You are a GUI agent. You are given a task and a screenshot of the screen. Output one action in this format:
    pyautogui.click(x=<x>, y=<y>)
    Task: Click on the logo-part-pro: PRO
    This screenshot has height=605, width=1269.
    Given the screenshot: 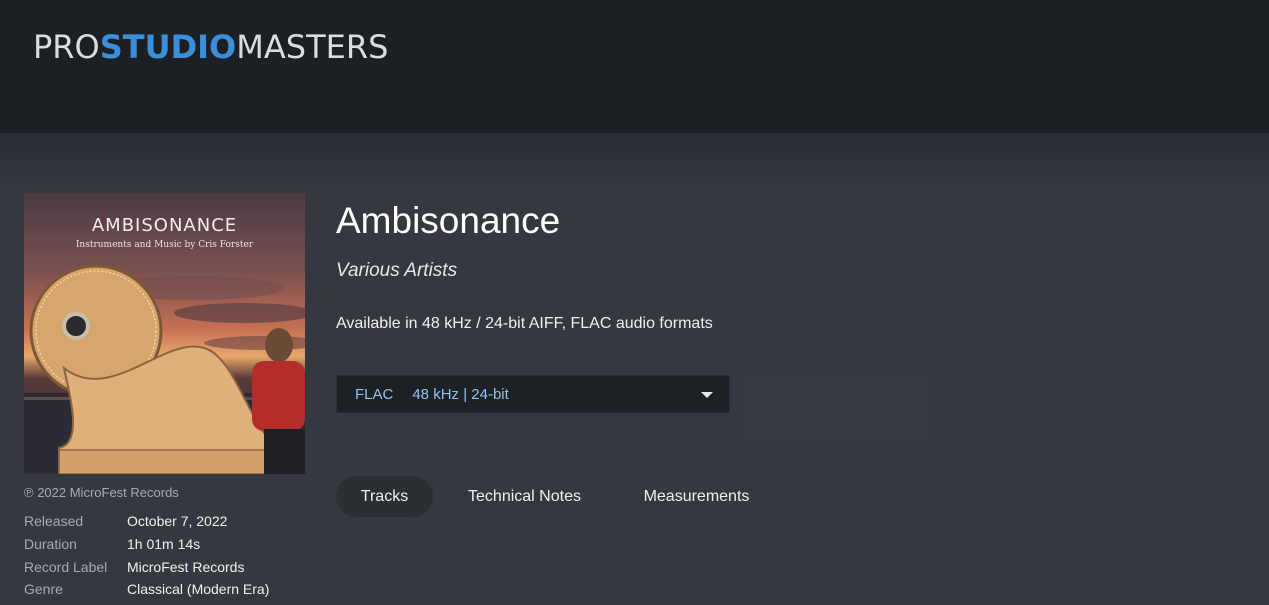 What is the action you would take?
    pyautogui.click(x=66, y=47)
    